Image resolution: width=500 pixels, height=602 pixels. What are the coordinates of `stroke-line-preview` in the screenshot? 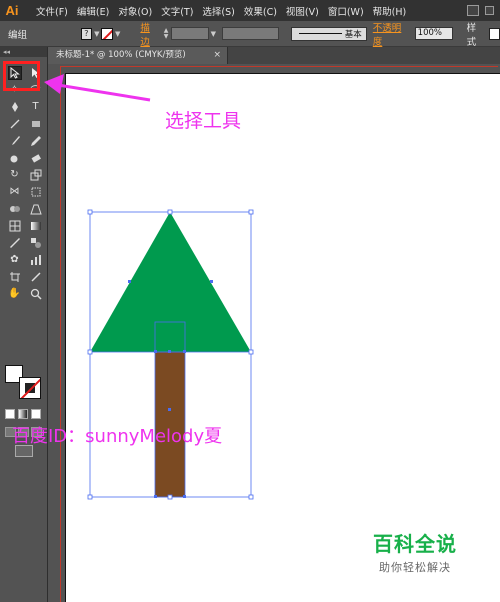 It's located at (320, 33).